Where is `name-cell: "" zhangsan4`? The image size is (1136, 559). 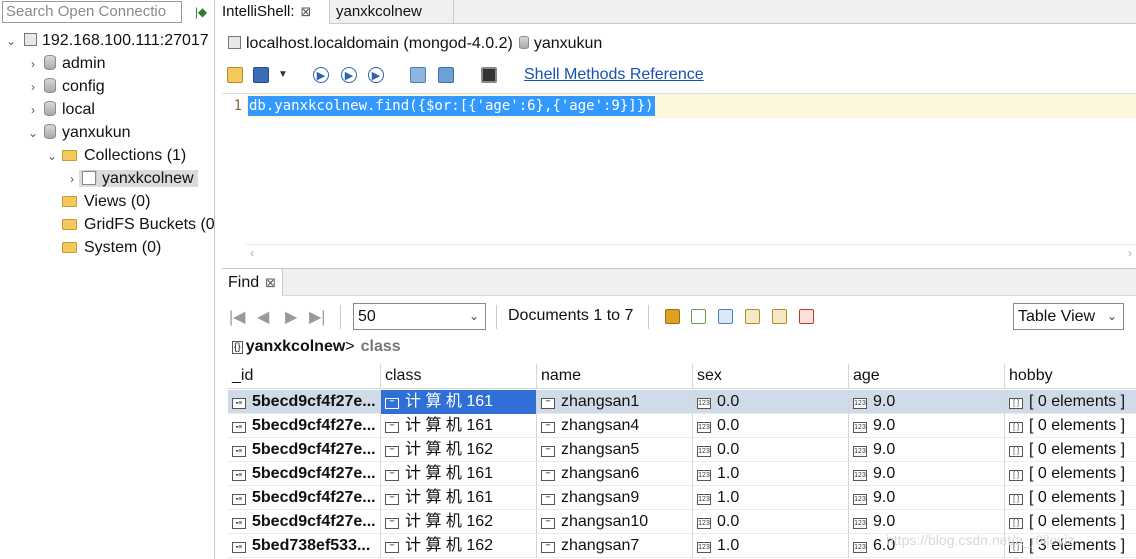 name-cell: "" zhangsan4 is located at coordinates (615, 426).